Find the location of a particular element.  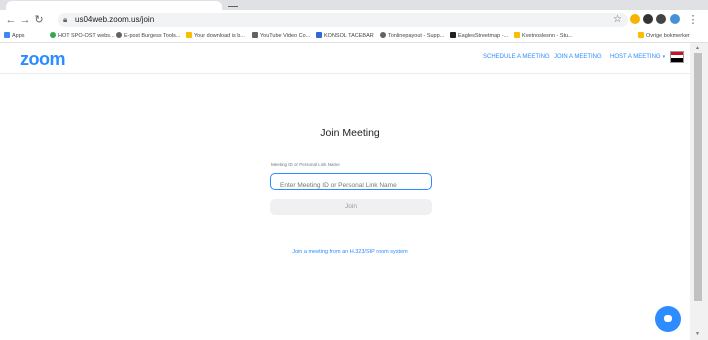

schedule-meeting-link: SCHEDULE A MEETING is located at coordinates (516, 57).